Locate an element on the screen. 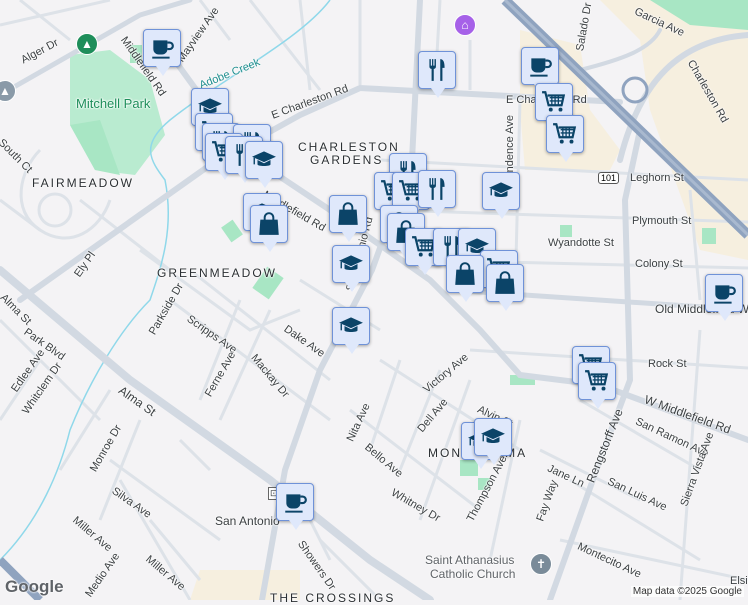 The width and height of the screenshot is (748, 605). neighborhood-label: FAIRMEADOW is located at coordinates (83, 183).